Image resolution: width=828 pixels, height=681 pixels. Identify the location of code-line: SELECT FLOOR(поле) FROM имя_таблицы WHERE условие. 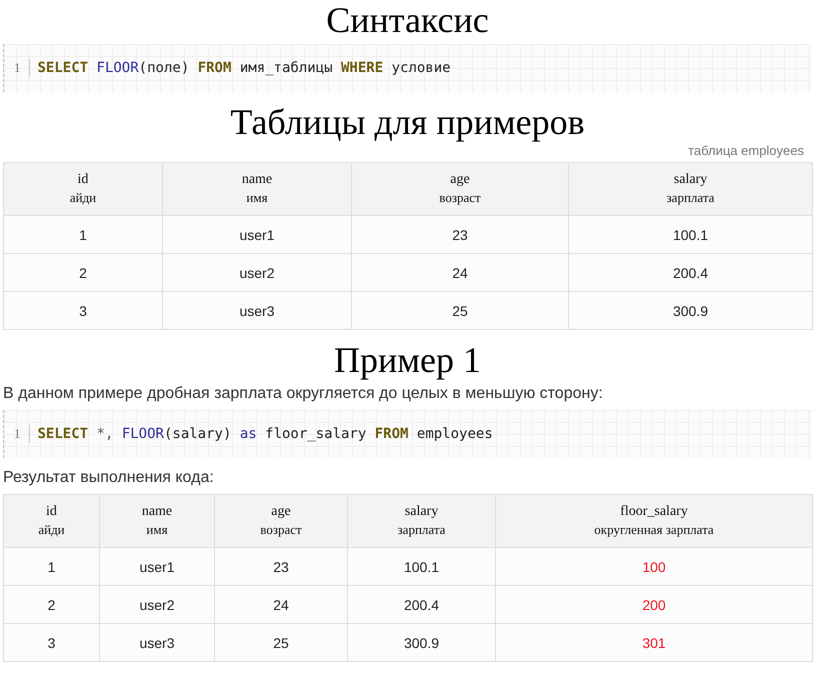
(244, 68).